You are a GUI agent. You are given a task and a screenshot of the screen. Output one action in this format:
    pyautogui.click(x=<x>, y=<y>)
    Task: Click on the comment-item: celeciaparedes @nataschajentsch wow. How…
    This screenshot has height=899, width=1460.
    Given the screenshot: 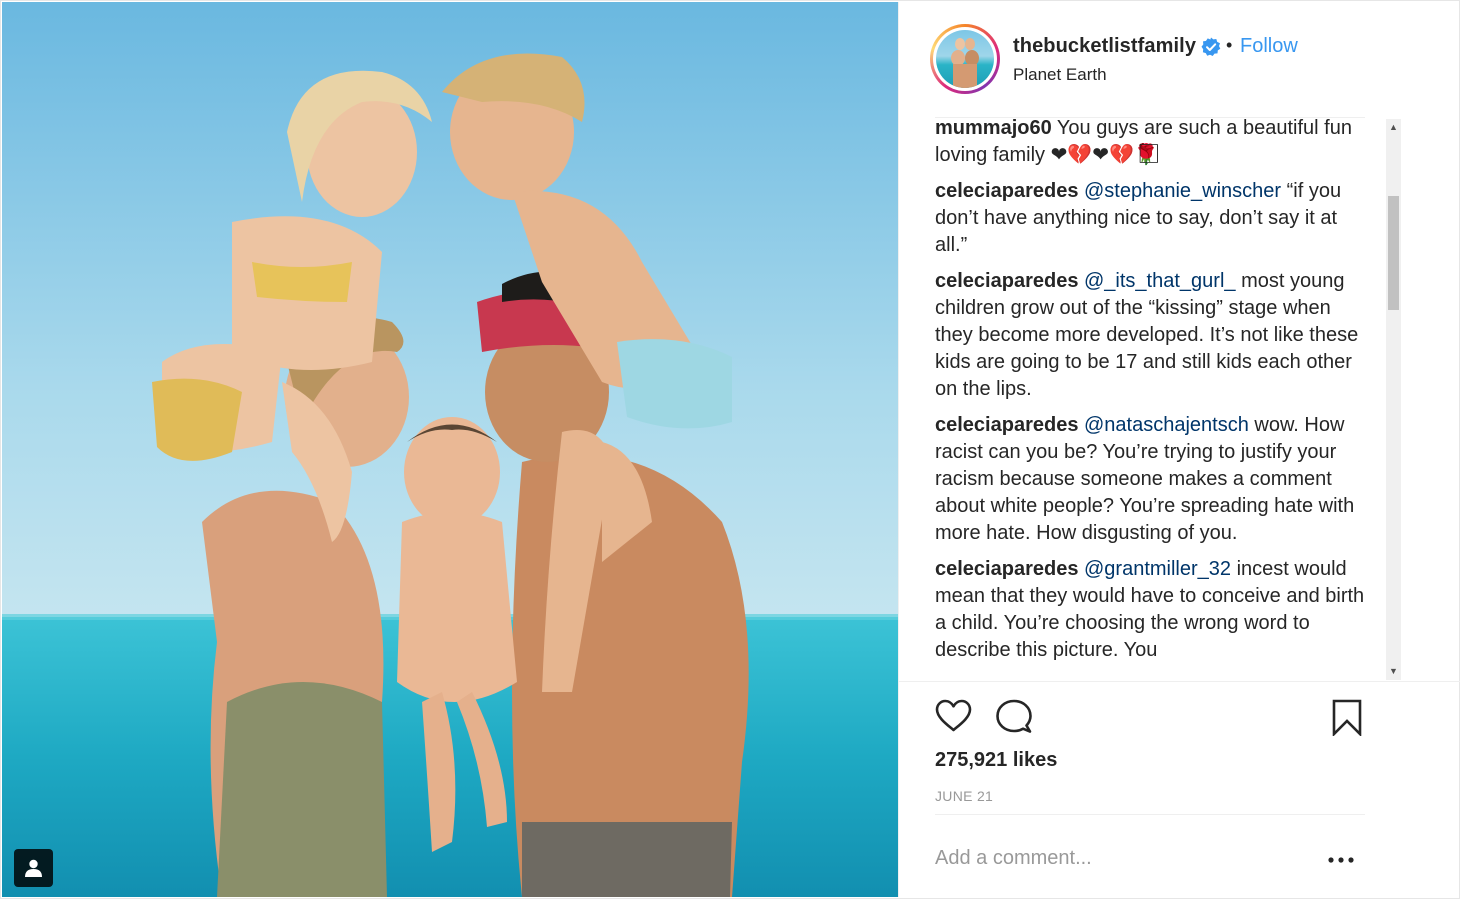 What is the action you would take?
    pyautogui.click(x=1150, y=479)
    